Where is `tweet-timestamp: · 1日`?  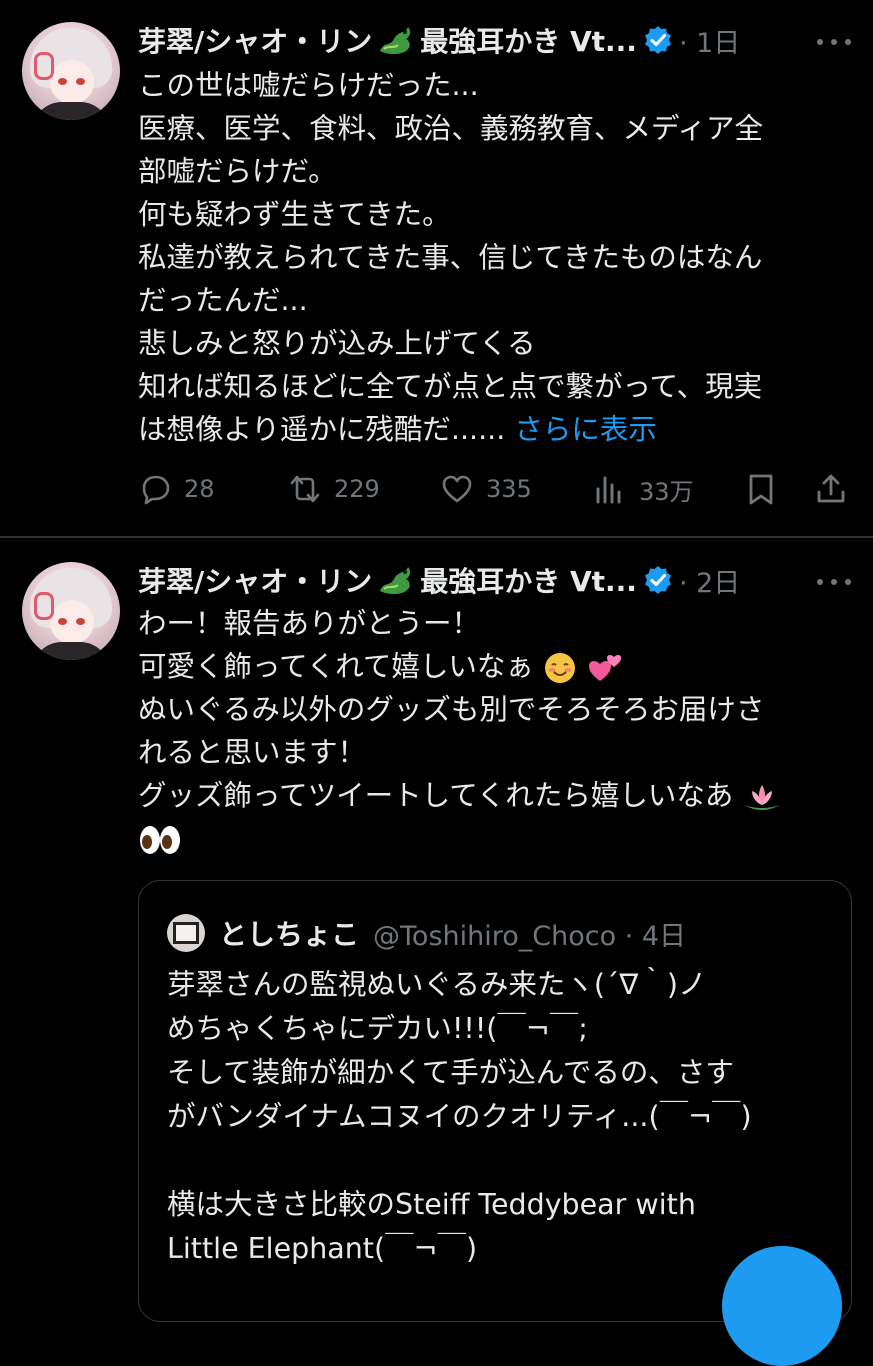 tweet-timestamp: · 1日 is located at coordinates (709, 40).